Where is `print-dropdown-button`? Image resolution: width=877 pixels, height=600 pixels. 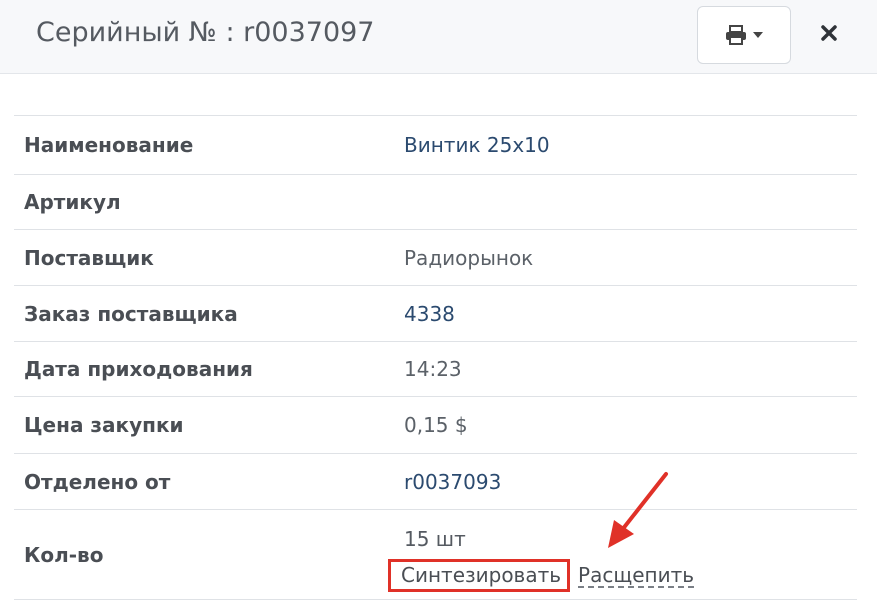
print-dropdown-button is located at coordinates (744, 35).